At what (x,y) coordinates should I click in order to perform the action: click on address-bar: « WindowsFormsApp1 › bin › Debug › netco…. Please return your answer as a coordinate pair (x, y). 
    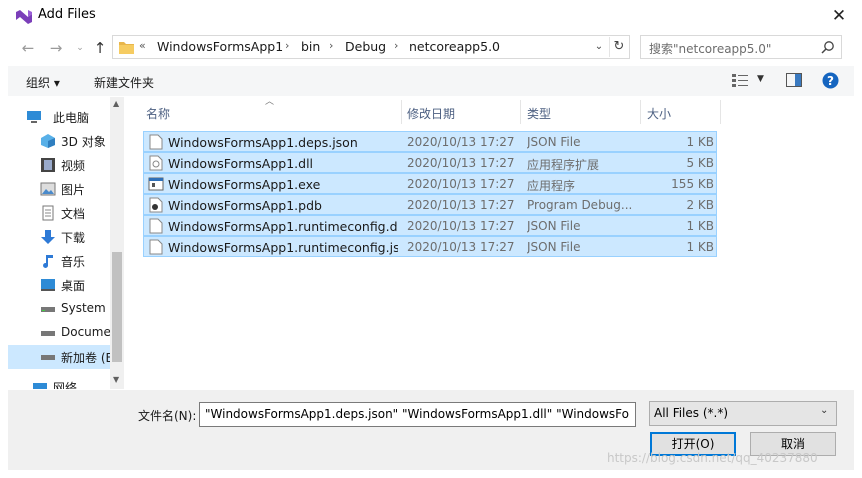
    Looking at the image, I should click on (371, 47).